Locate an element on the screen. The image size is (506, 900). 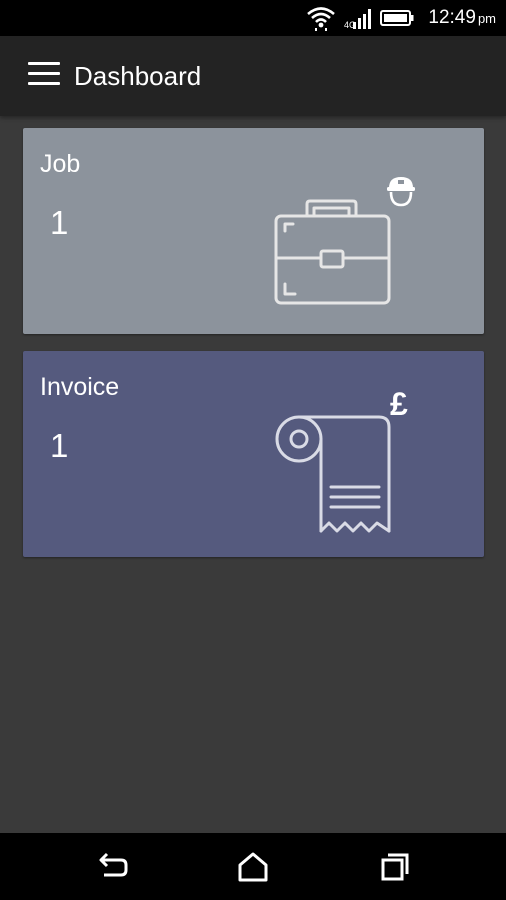
page-title: Dashboard is located at coordinates (138, 76).